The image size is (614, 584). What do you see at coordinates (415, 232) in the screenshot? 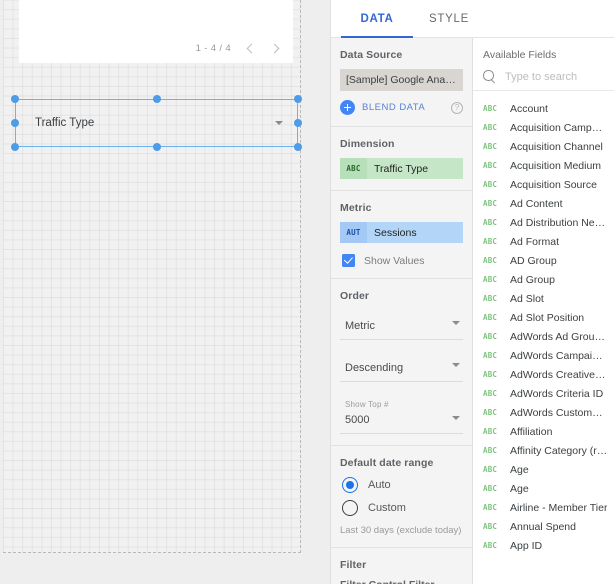
I see `metric-field-name: Sessions` at bounding box center [415, 232].